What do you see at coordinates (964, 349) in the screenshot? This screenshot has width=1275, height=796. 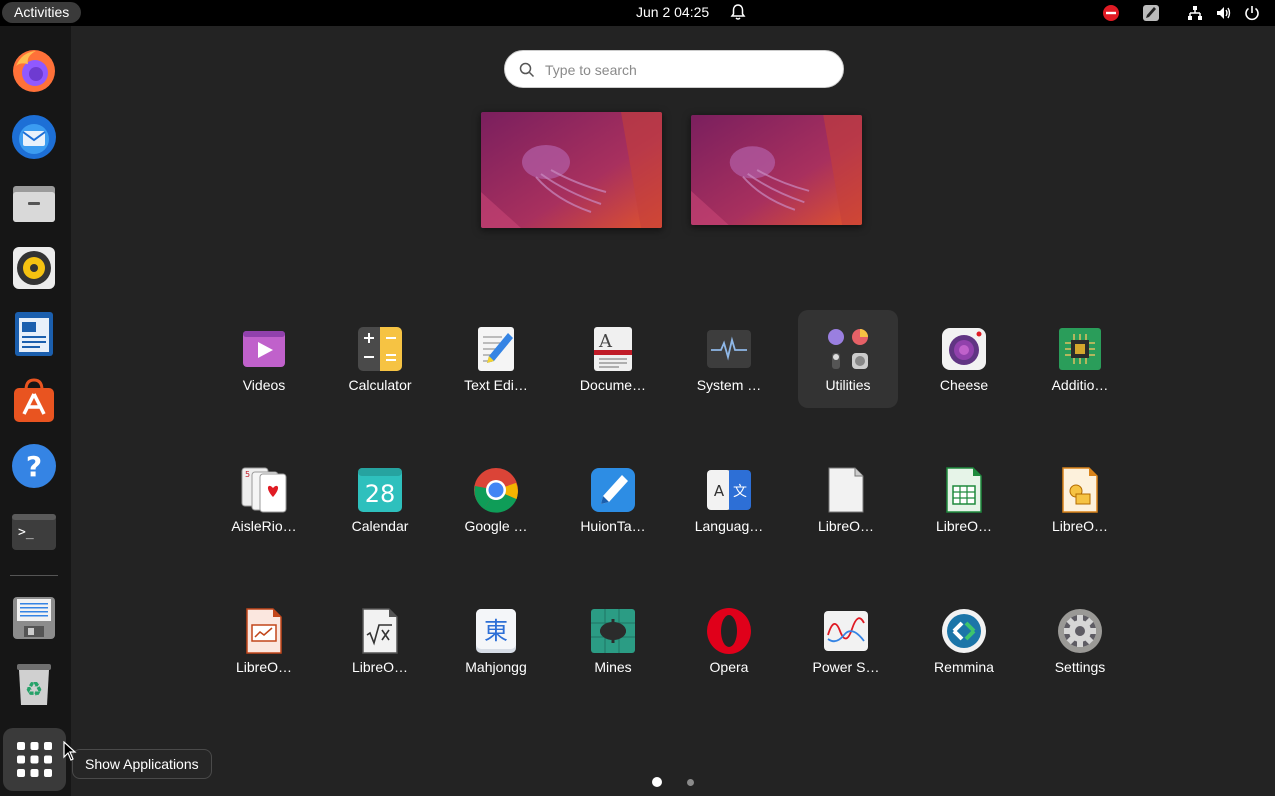 I see `cheese-icon` at bounding box center [964, 349].